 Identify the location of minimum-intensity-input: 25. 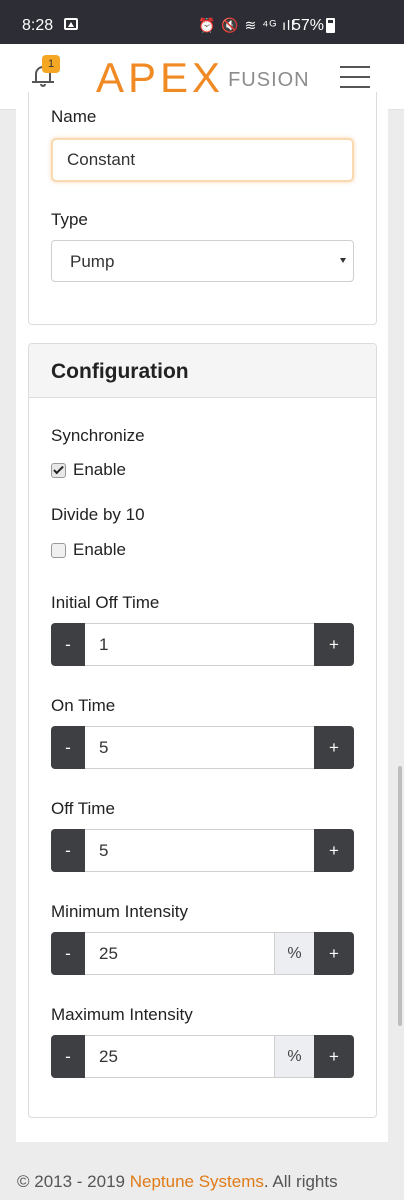
(179, 953).